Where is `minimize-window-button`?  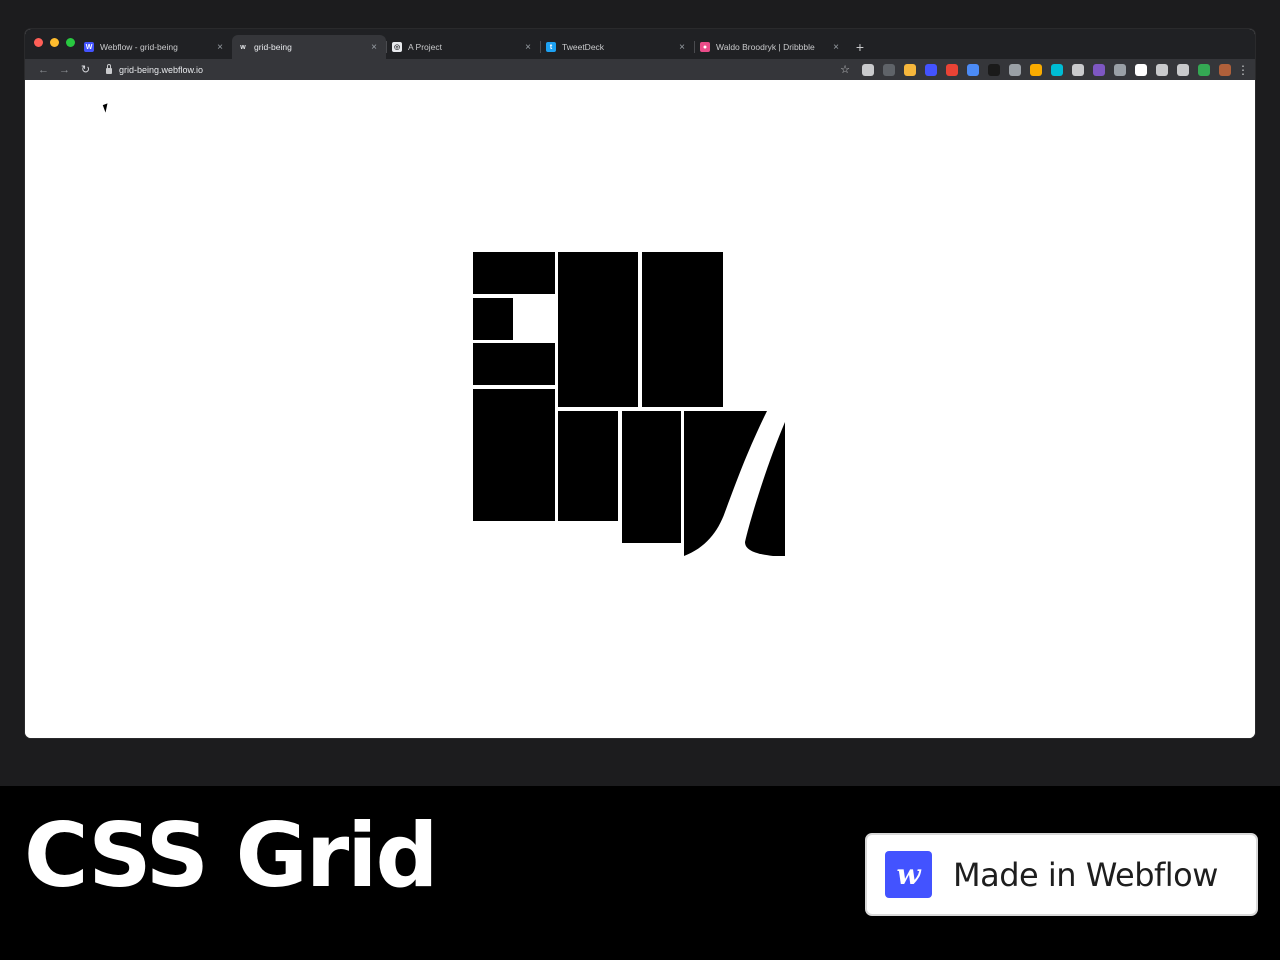
minimize-window-button is located at coordinates (54, 42).